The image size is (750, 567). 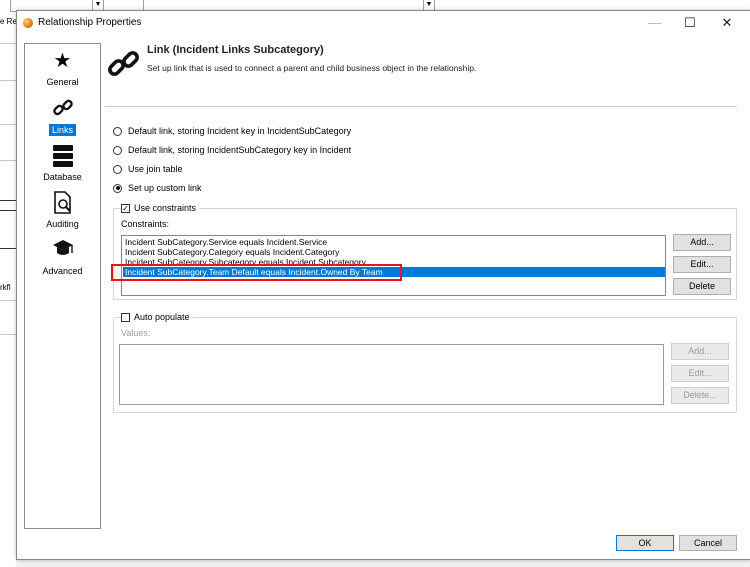 I want to click on radio-label: Set up custom link, so click(x=165, y=188).